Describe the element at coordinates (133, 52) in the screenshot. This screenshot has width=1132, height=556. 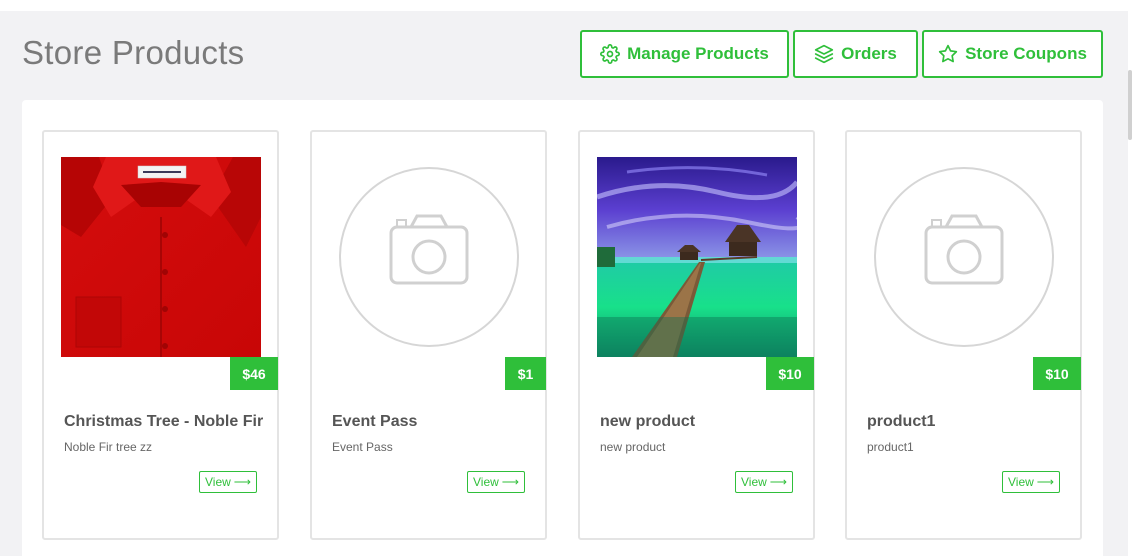
I see `page-title: Store Products` at that location.